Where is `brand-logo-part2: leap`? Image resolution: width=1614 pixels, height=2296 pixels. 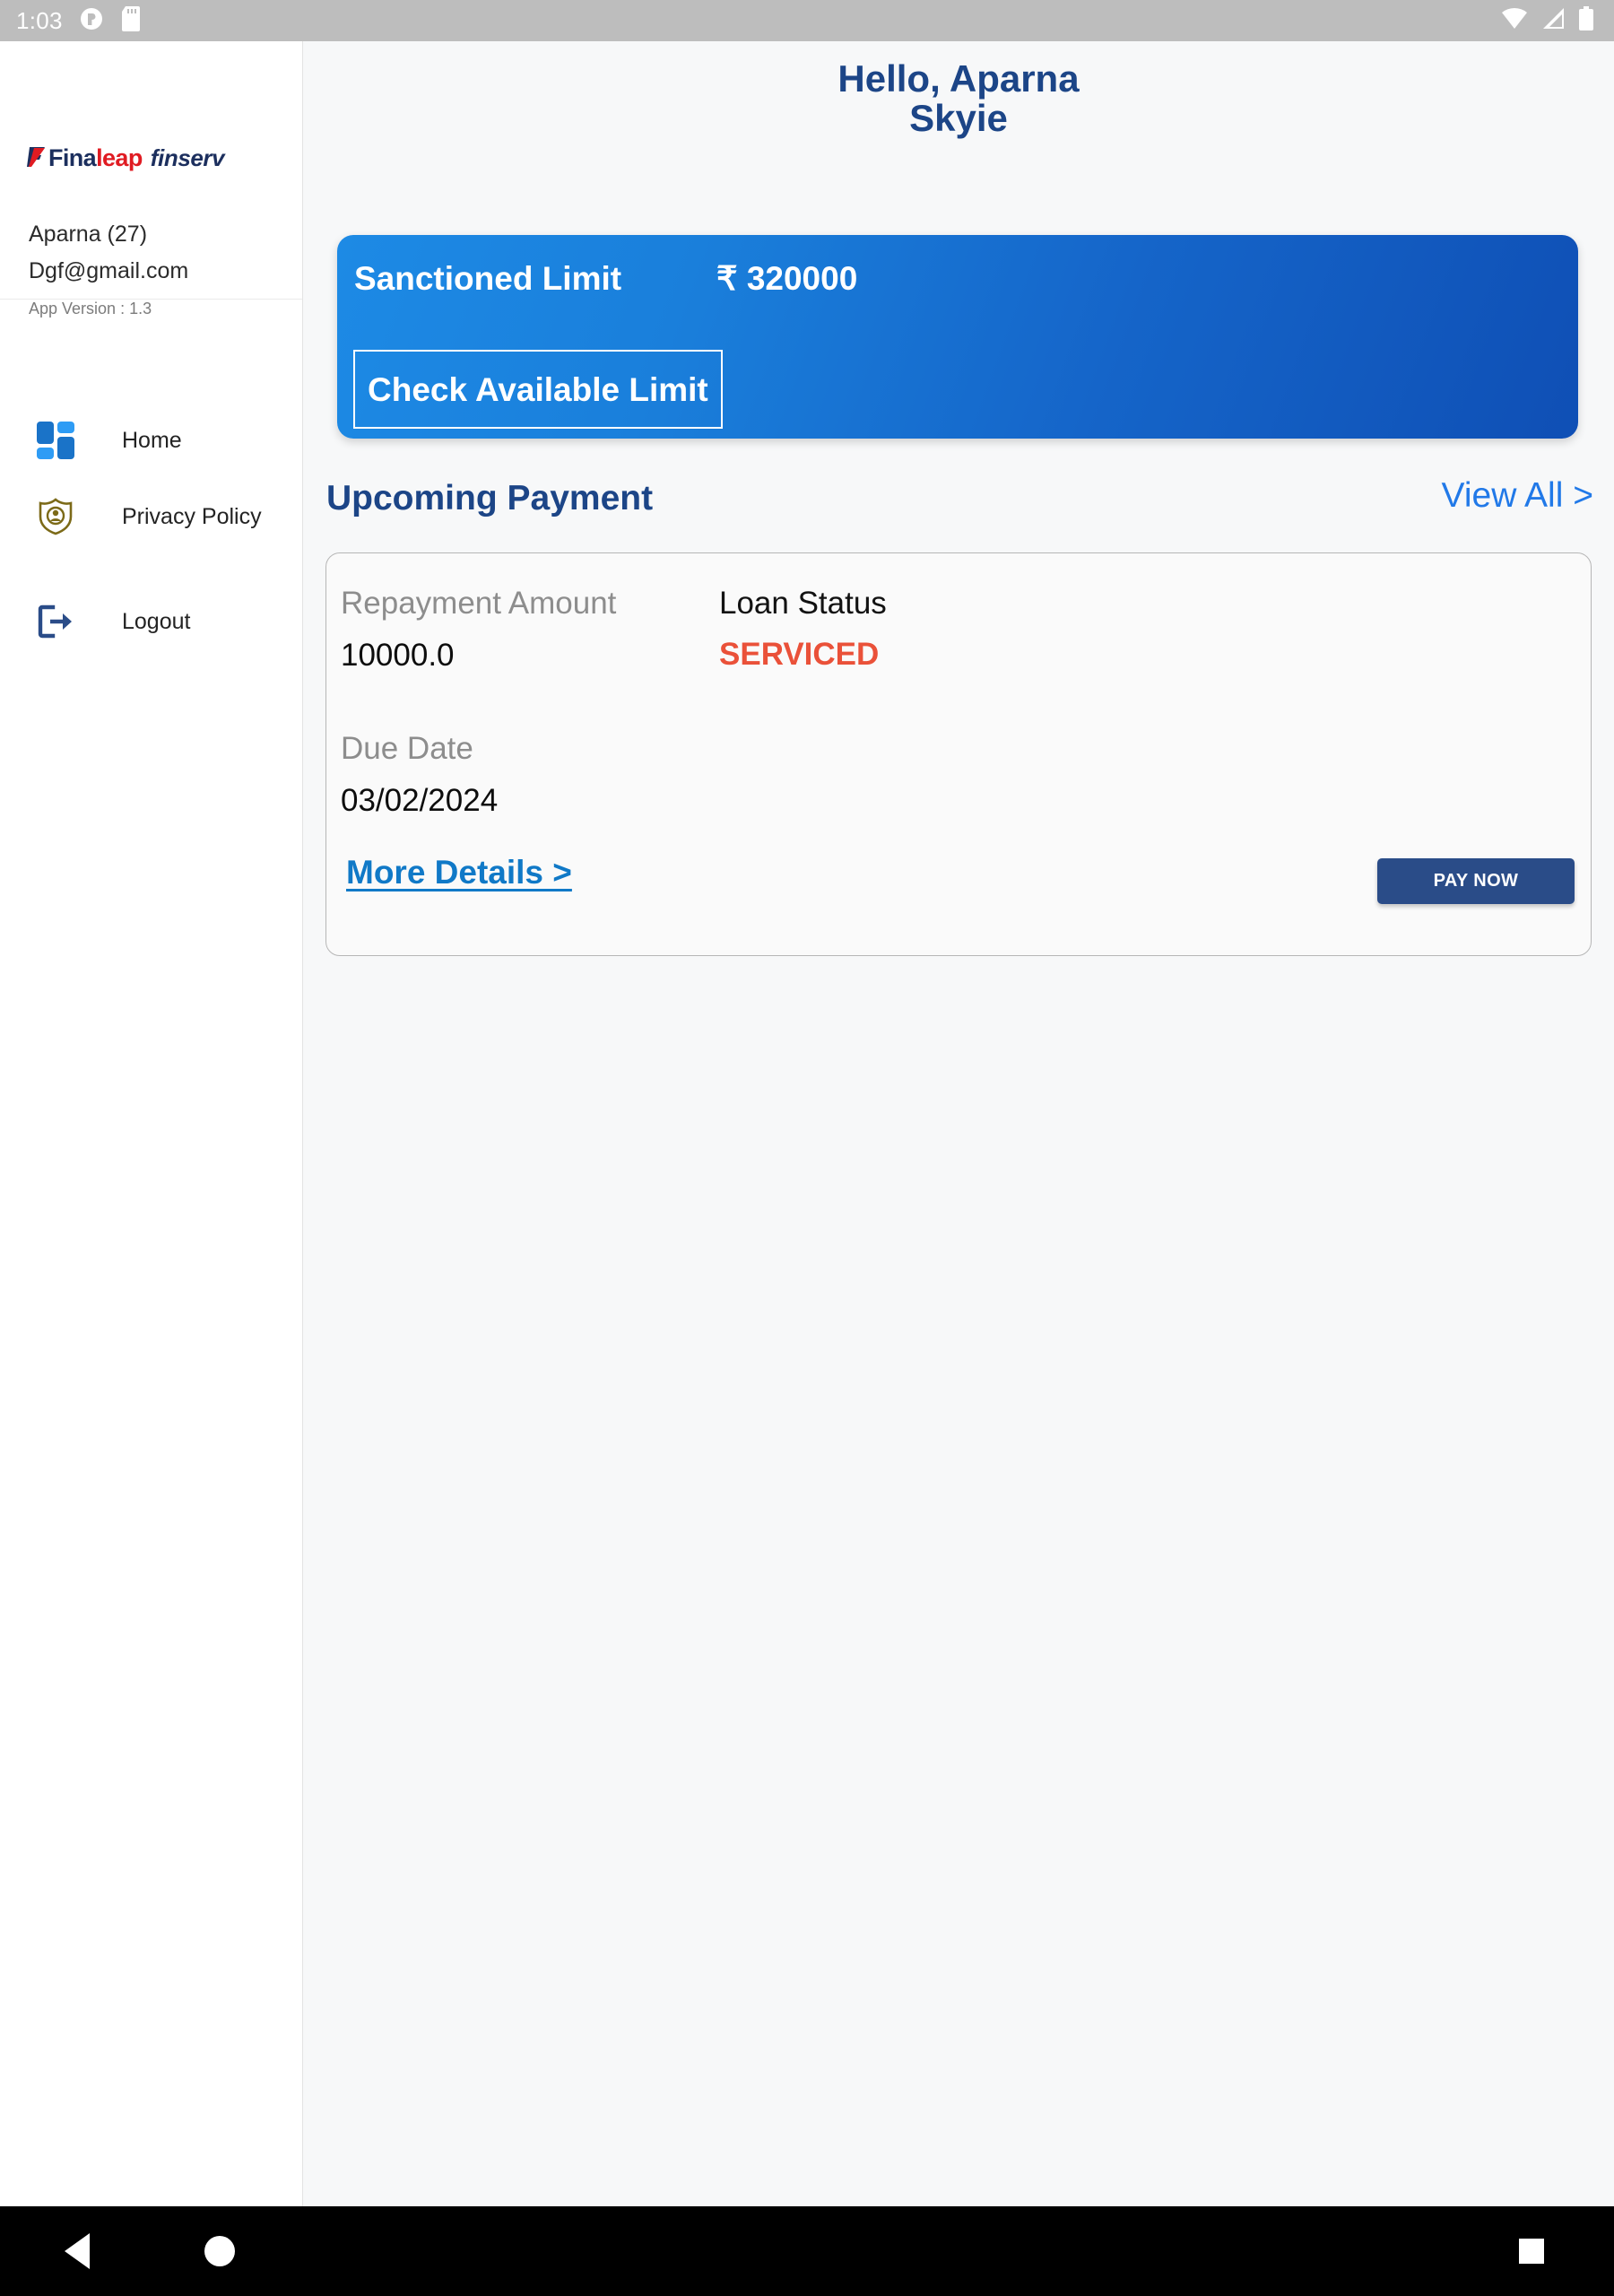
brand-logo-part2: leap is located at coordinates (119, 157).